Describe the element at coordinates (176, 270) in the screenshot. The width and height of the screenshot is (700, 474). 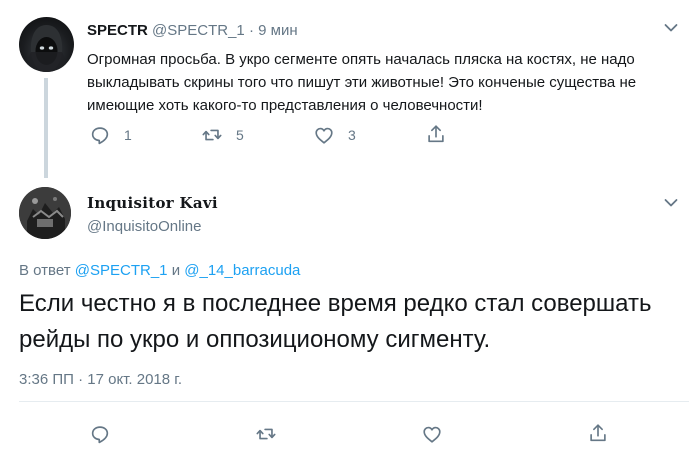
I see `reply-and: и` at that location.